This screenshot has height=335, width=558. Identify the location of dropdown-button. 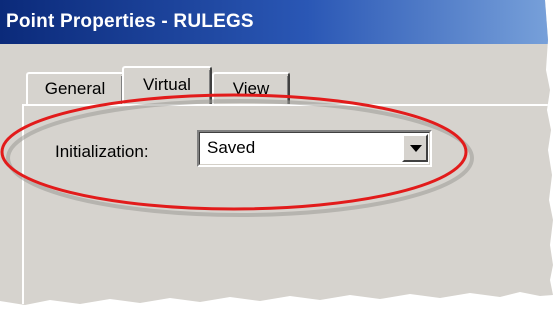
(415, 148).